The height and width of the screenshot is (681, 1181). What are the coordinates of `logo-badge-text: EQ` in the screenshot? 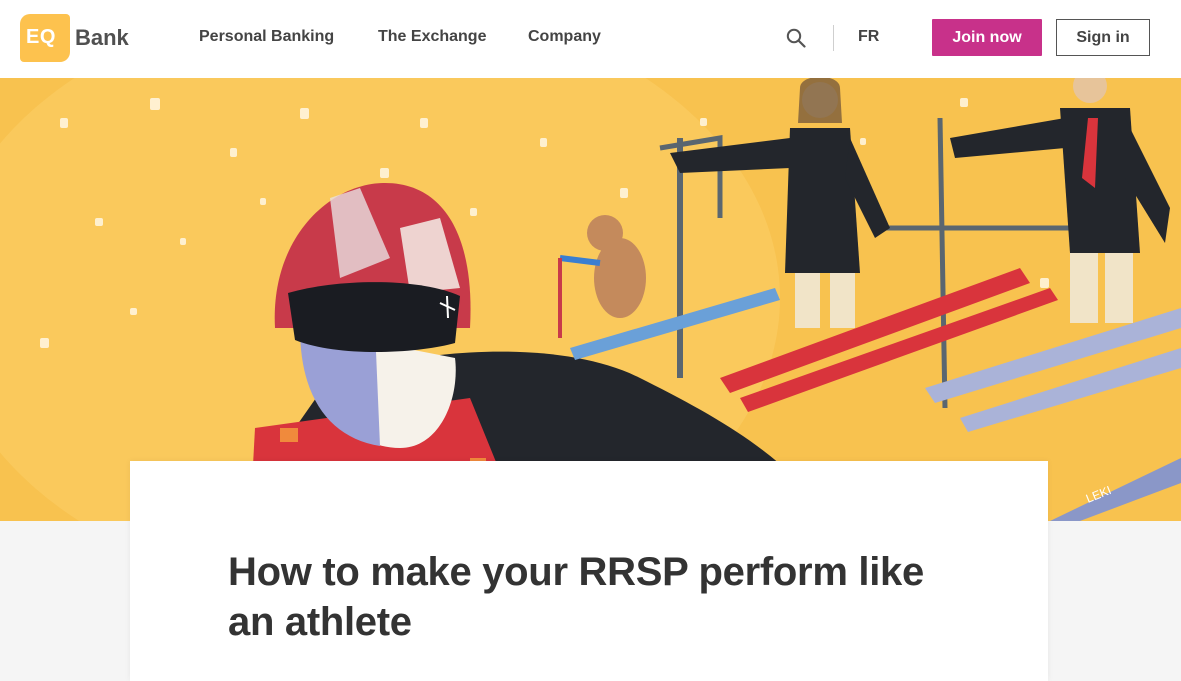 It's located at (41, 37).